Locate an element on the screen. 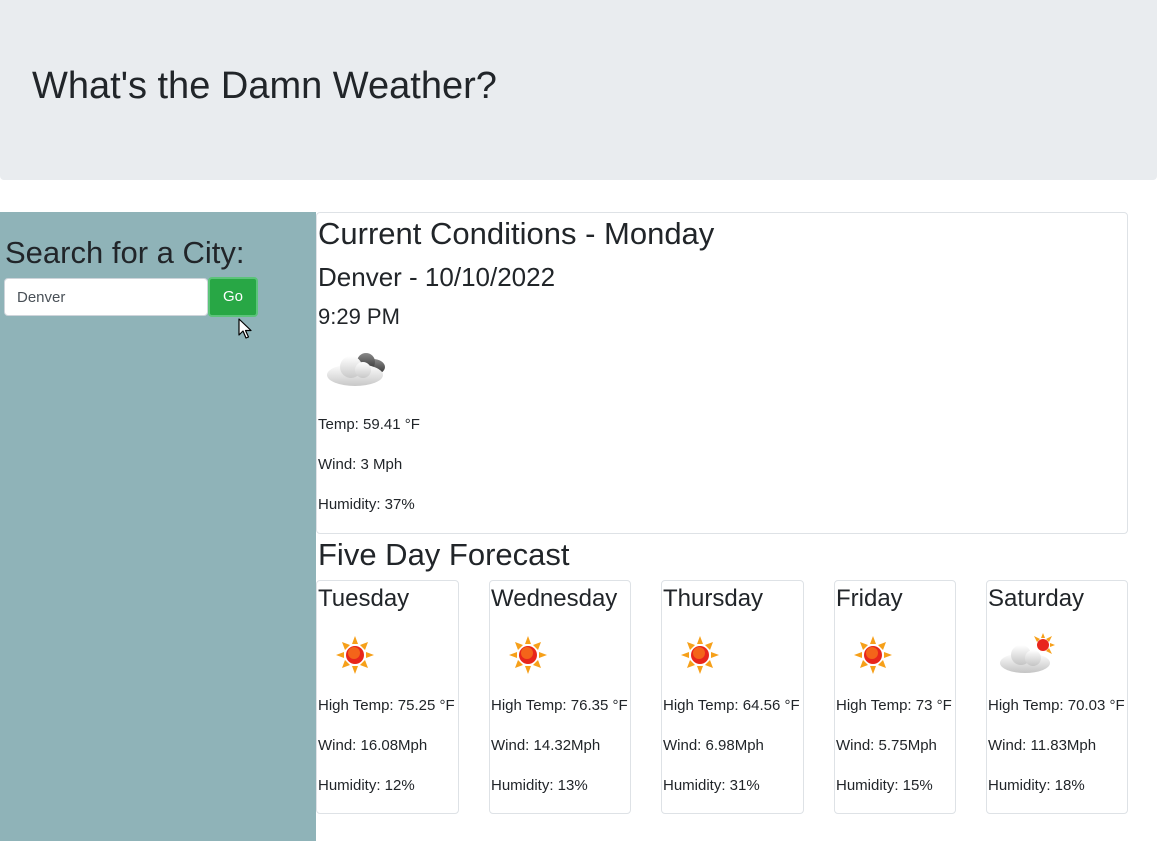 The height and width of the screenshot is (841, 1157). forecast-high-temp: High Temp: 64.56 °F is located at coordinates (731, 705).